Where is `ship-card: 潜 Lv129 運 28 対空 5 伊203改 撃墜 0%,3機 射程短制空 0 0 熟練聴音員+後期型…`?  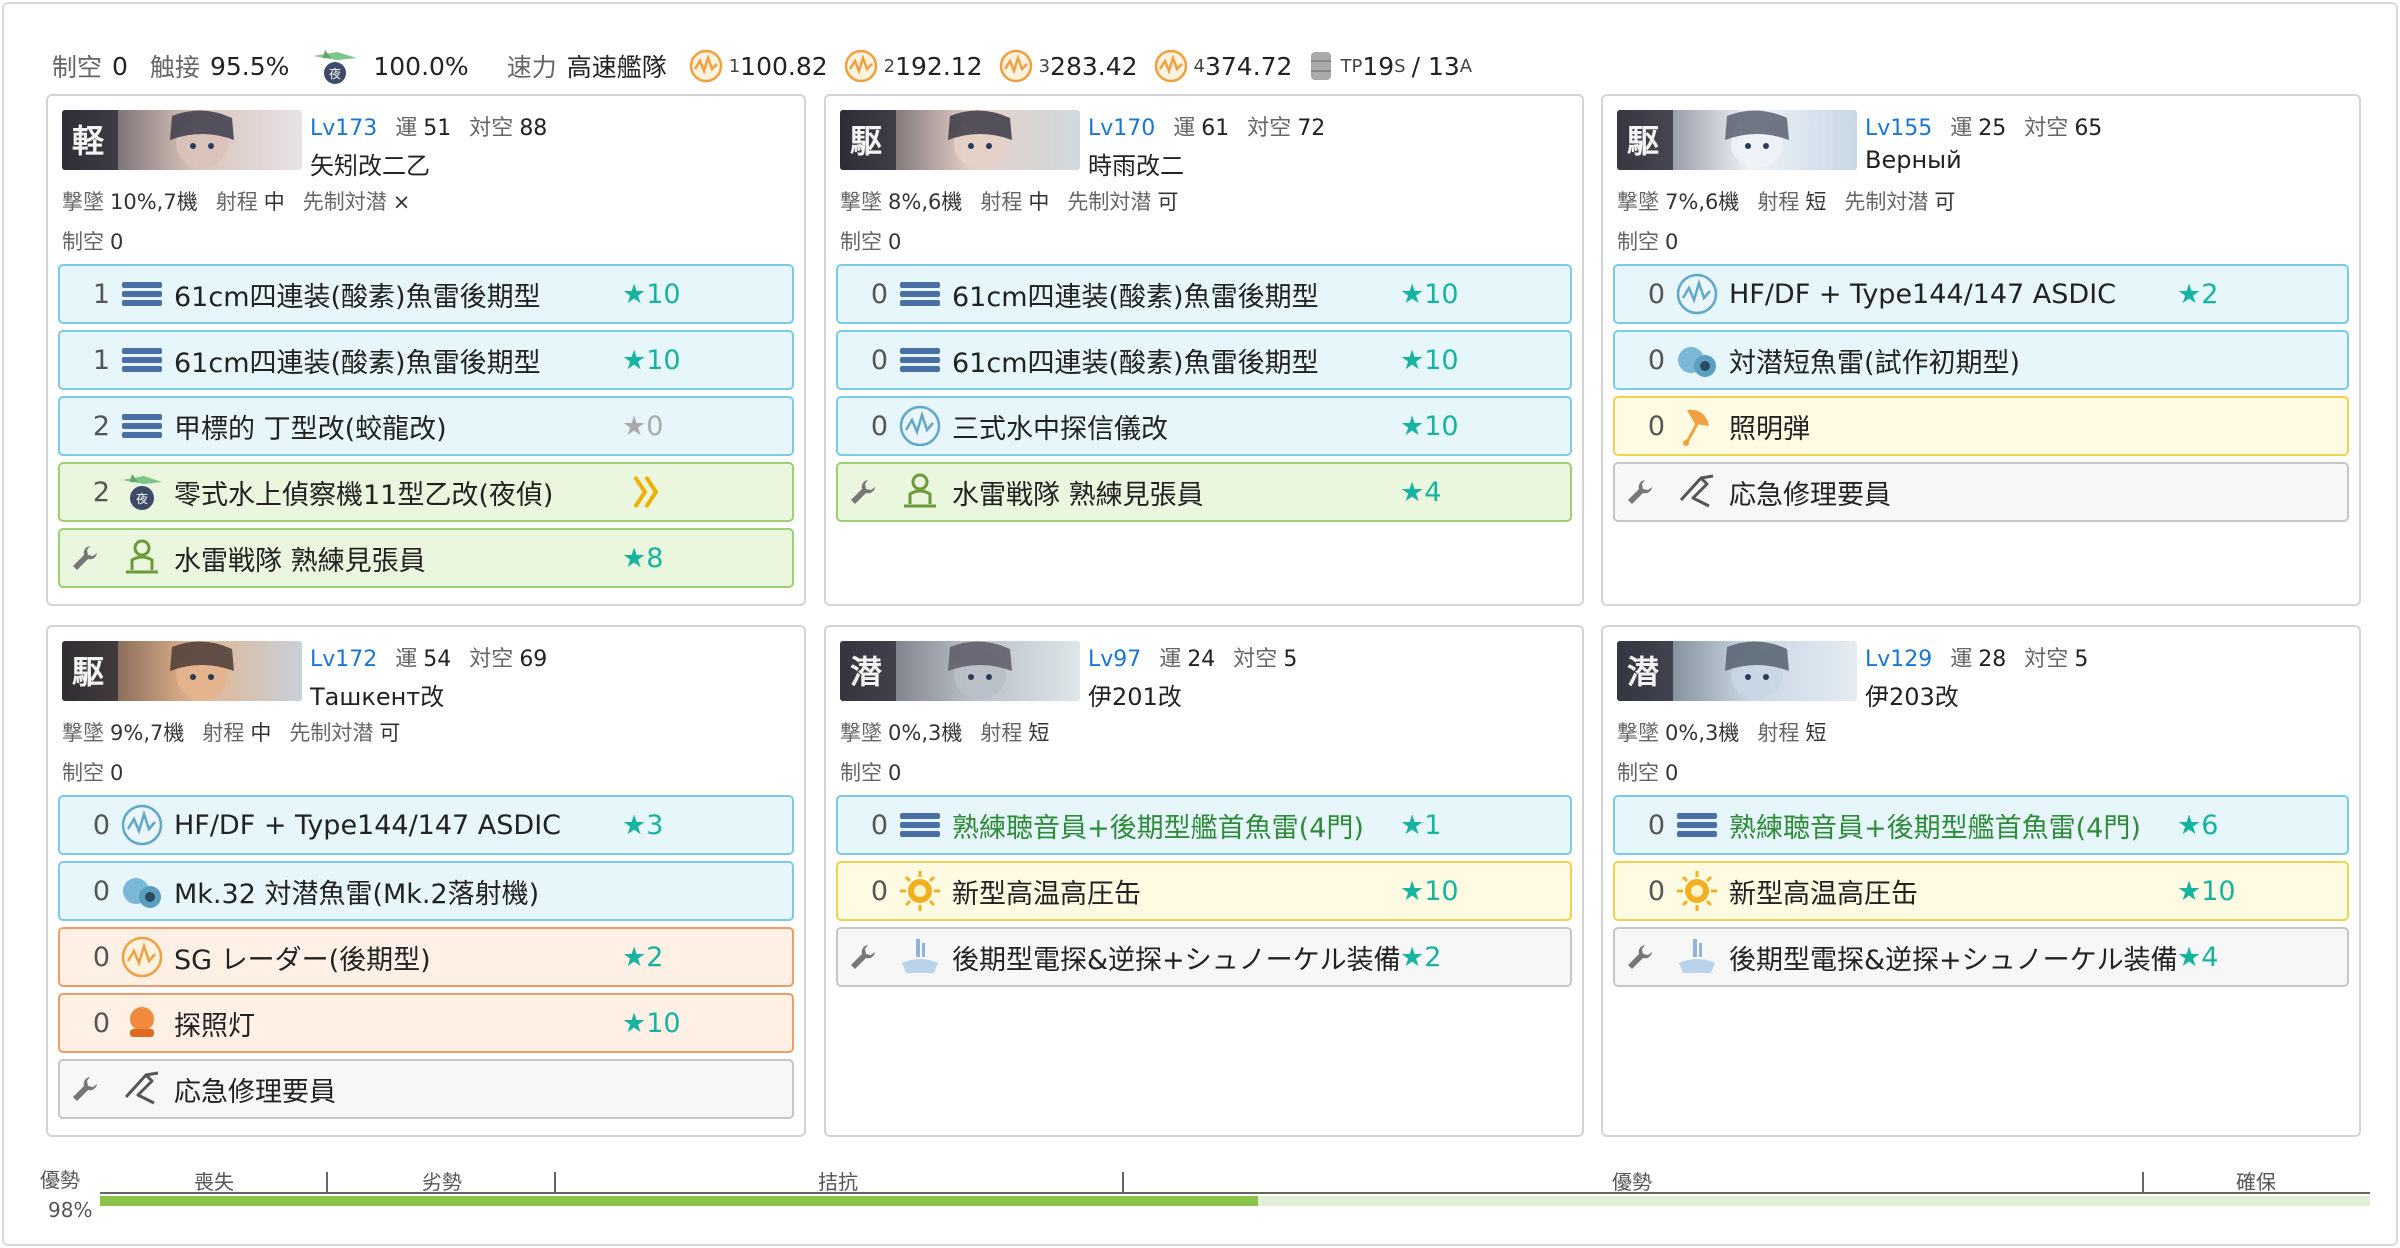 ship-card: 潜 Lv129 運 28 対空 5 伊203改 撃墜 0%,3機 射程短制空 0 0 熟練聴音員+後期型… is located at coordinates (1981, 881).